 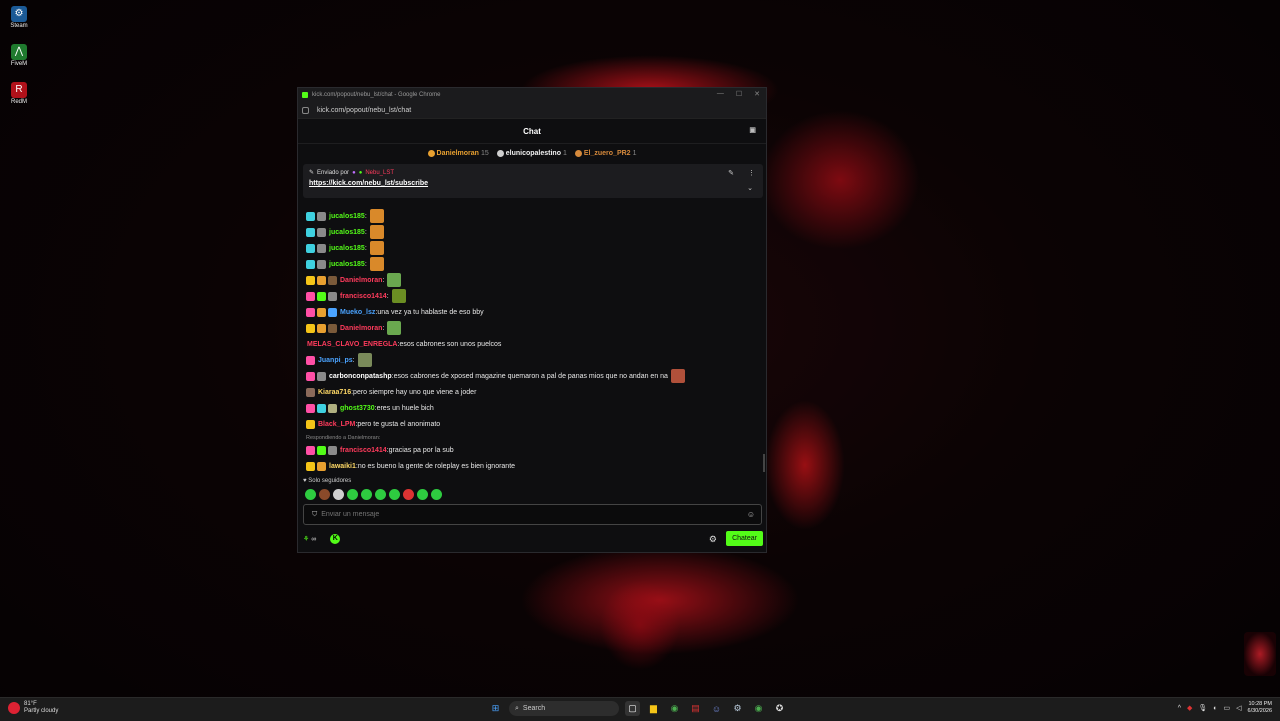 What do you see at coordinates (1227, 708) in the screenshot?
I see `display-icon: ▭` at bounding box center [1227, 708].